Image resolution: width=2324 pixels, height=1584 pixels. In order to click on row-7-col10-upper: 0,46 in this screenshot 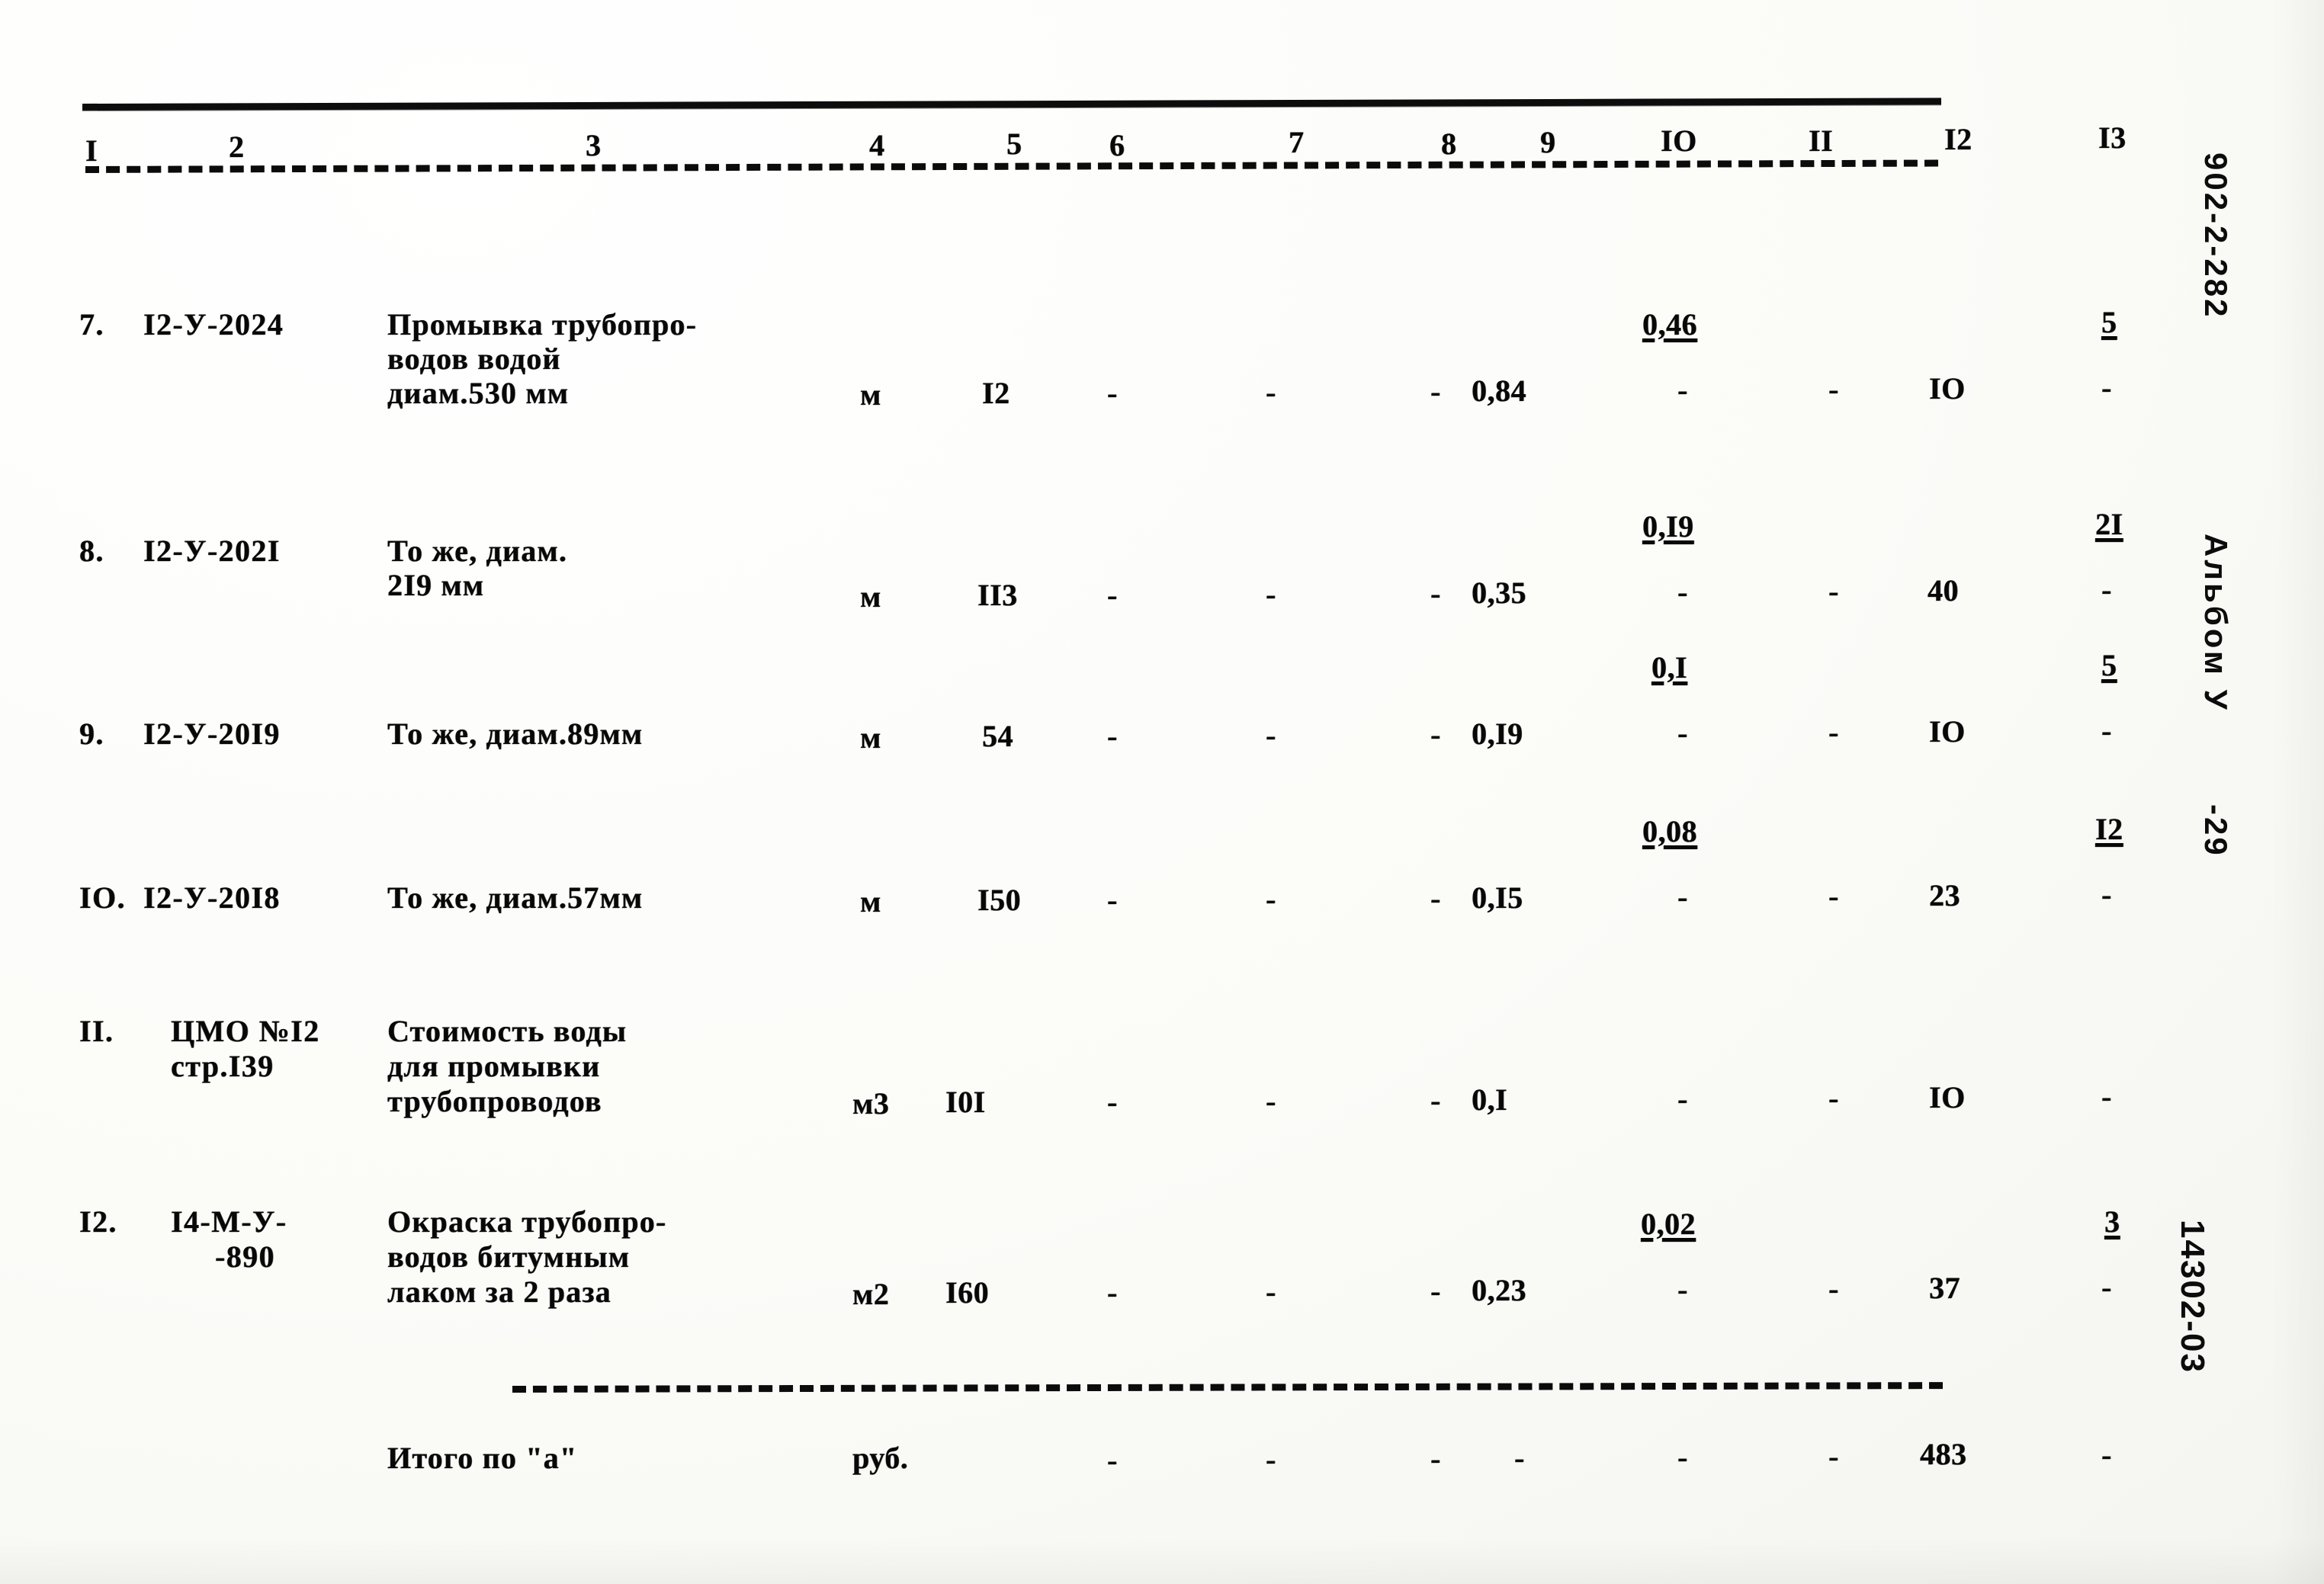, I will do `click(1670, 324)`.